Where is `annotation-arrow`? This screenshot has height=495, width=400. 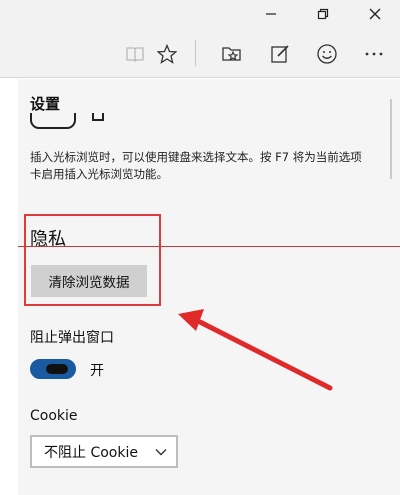
annotation-arrow is located at coordinates (255, 350).